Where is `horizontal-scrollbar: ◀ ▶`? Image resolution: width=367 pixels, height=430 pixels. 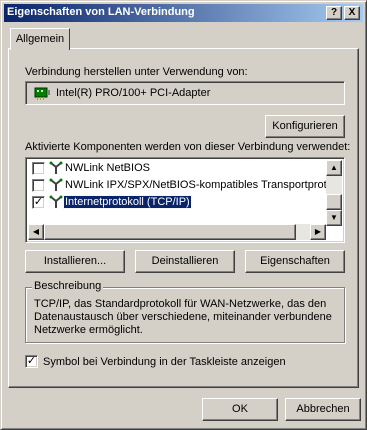
horizontal-scrollbar: ◀ ▶ is located at coordinates (177, 232).